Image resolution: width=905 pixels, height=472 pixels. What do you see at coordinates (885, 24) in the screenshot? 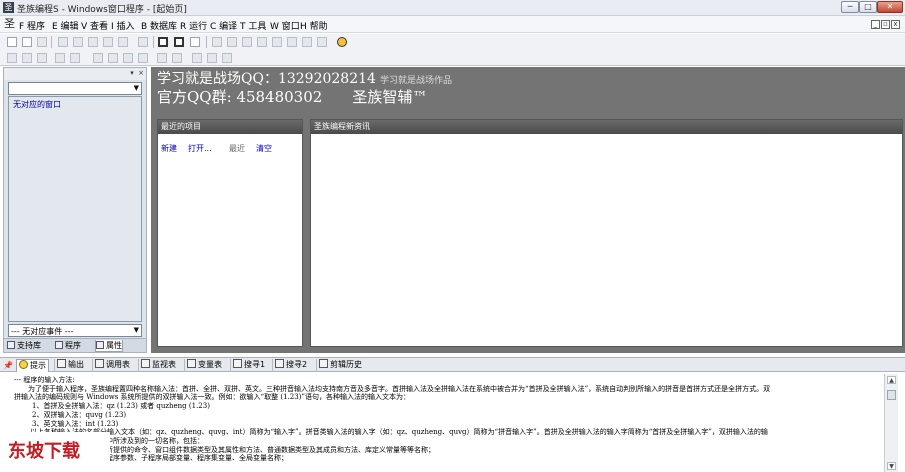
I see `mdi-restore-button: ▫` at bounding box center [885, 24].